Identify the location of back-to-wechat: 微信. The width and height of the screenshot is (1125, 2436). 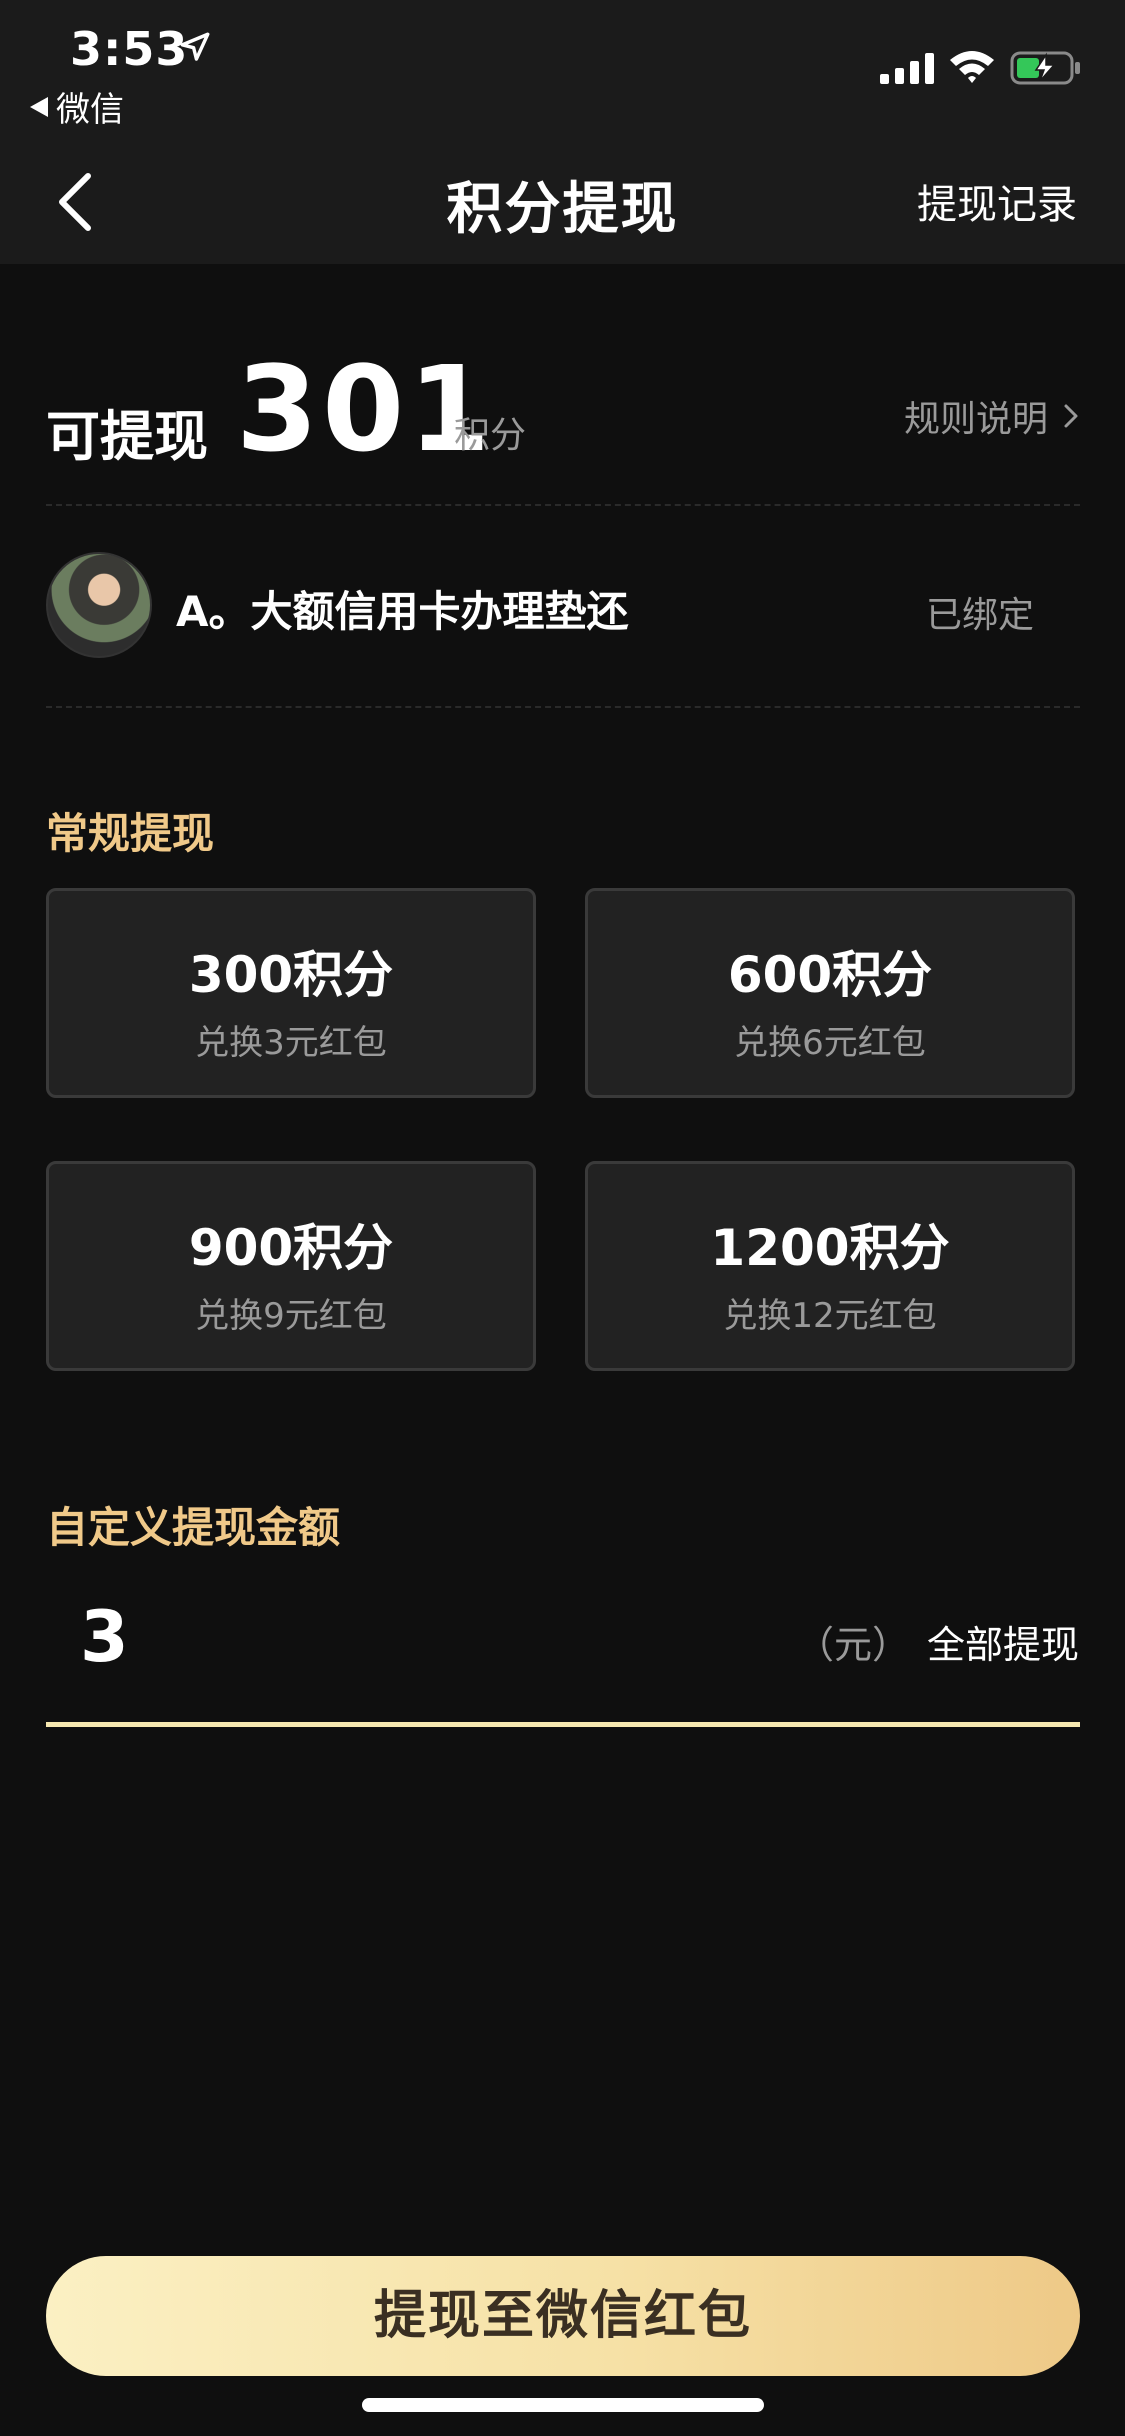
(77, 106).